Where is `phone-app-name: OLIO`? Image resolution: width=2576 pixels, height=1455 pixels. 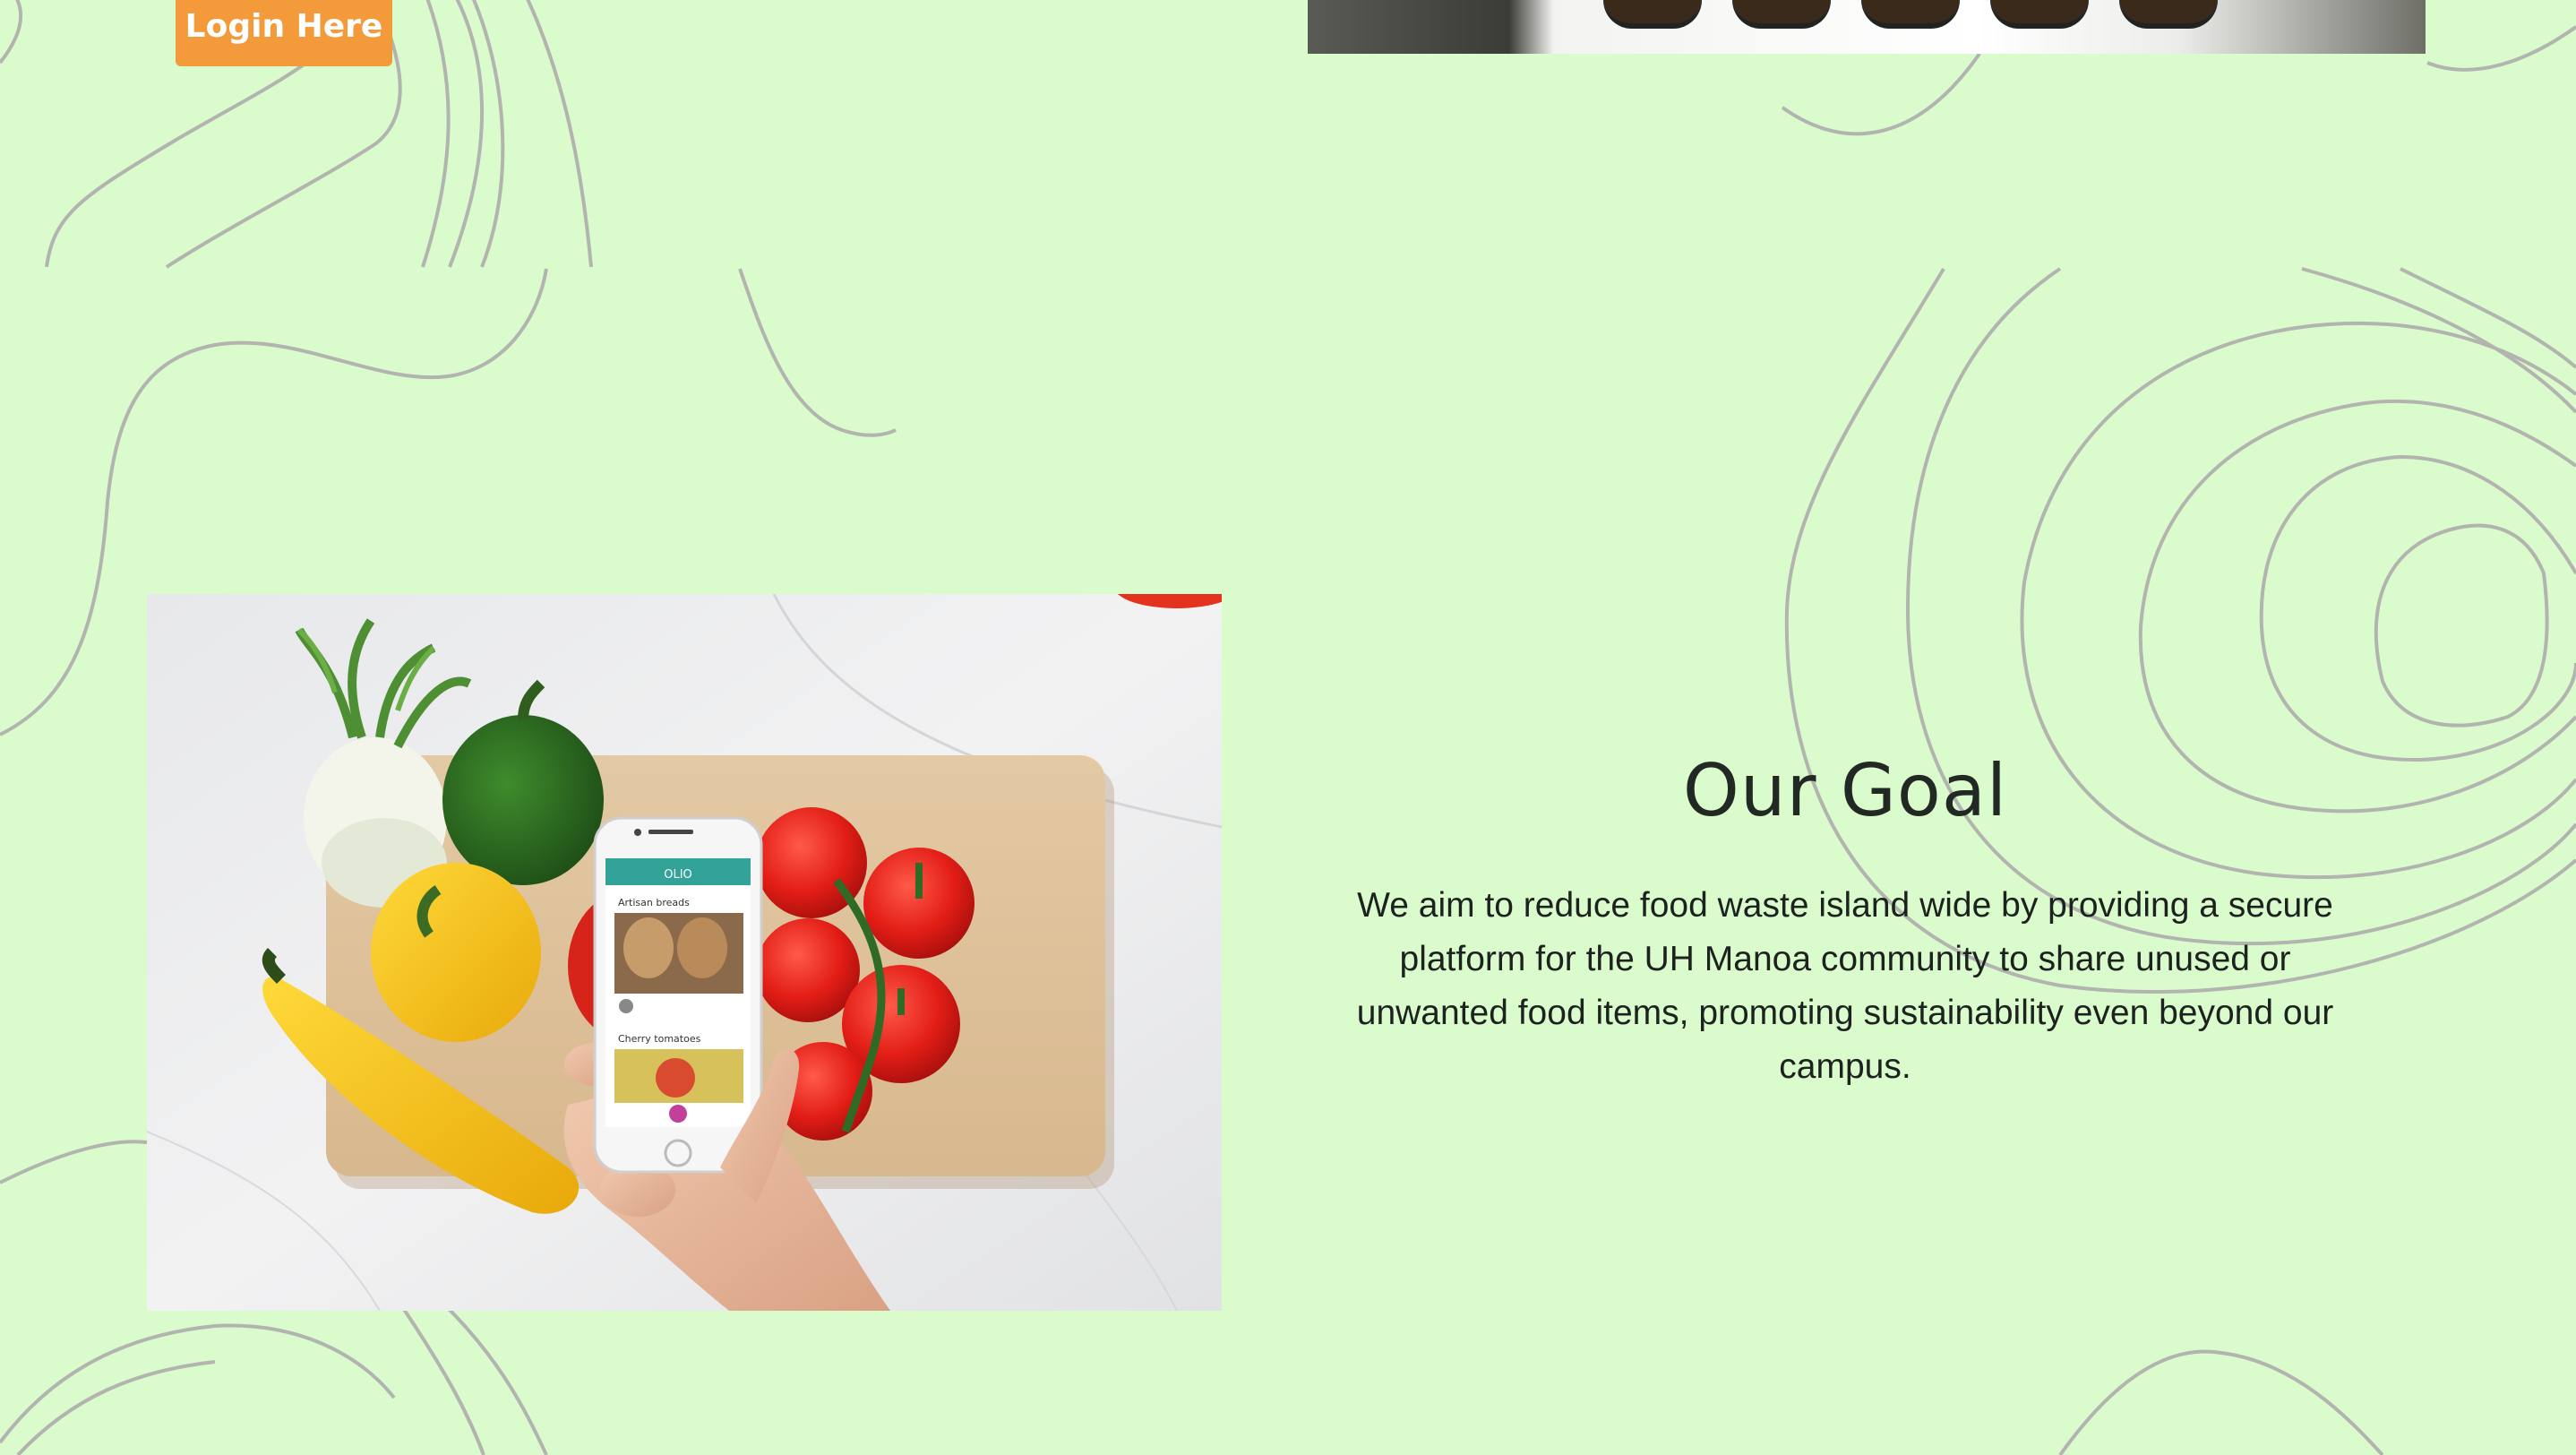
phone-app-name: OLIO is located at coordinates (678, 875).